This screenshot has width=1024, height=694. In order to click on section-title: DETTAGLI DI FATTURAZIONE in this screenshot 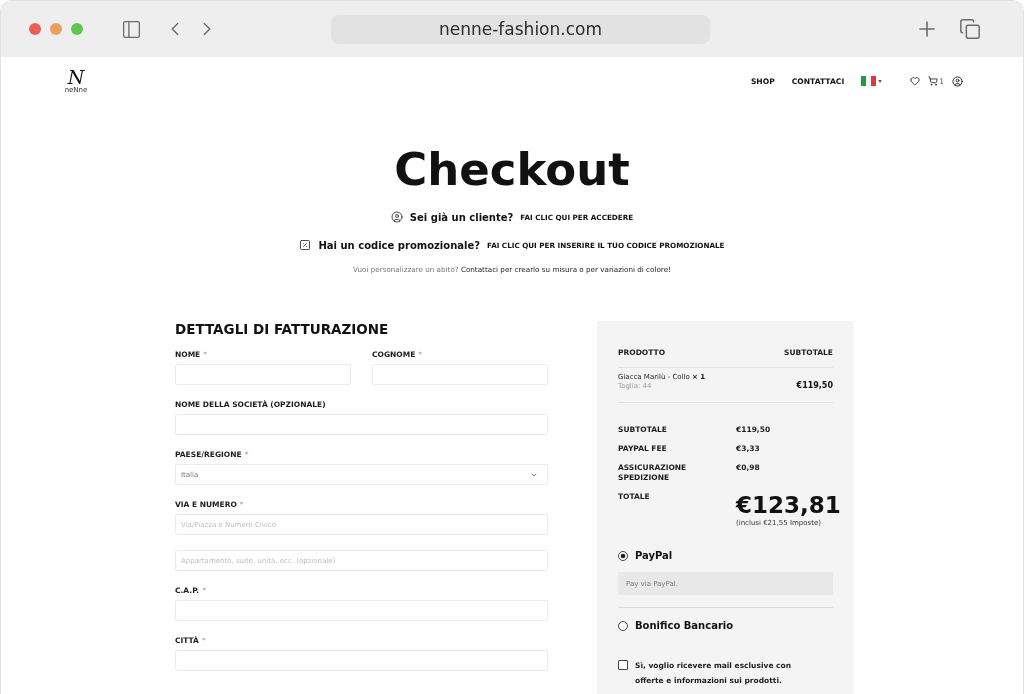, I will do `click(282, 329)`.